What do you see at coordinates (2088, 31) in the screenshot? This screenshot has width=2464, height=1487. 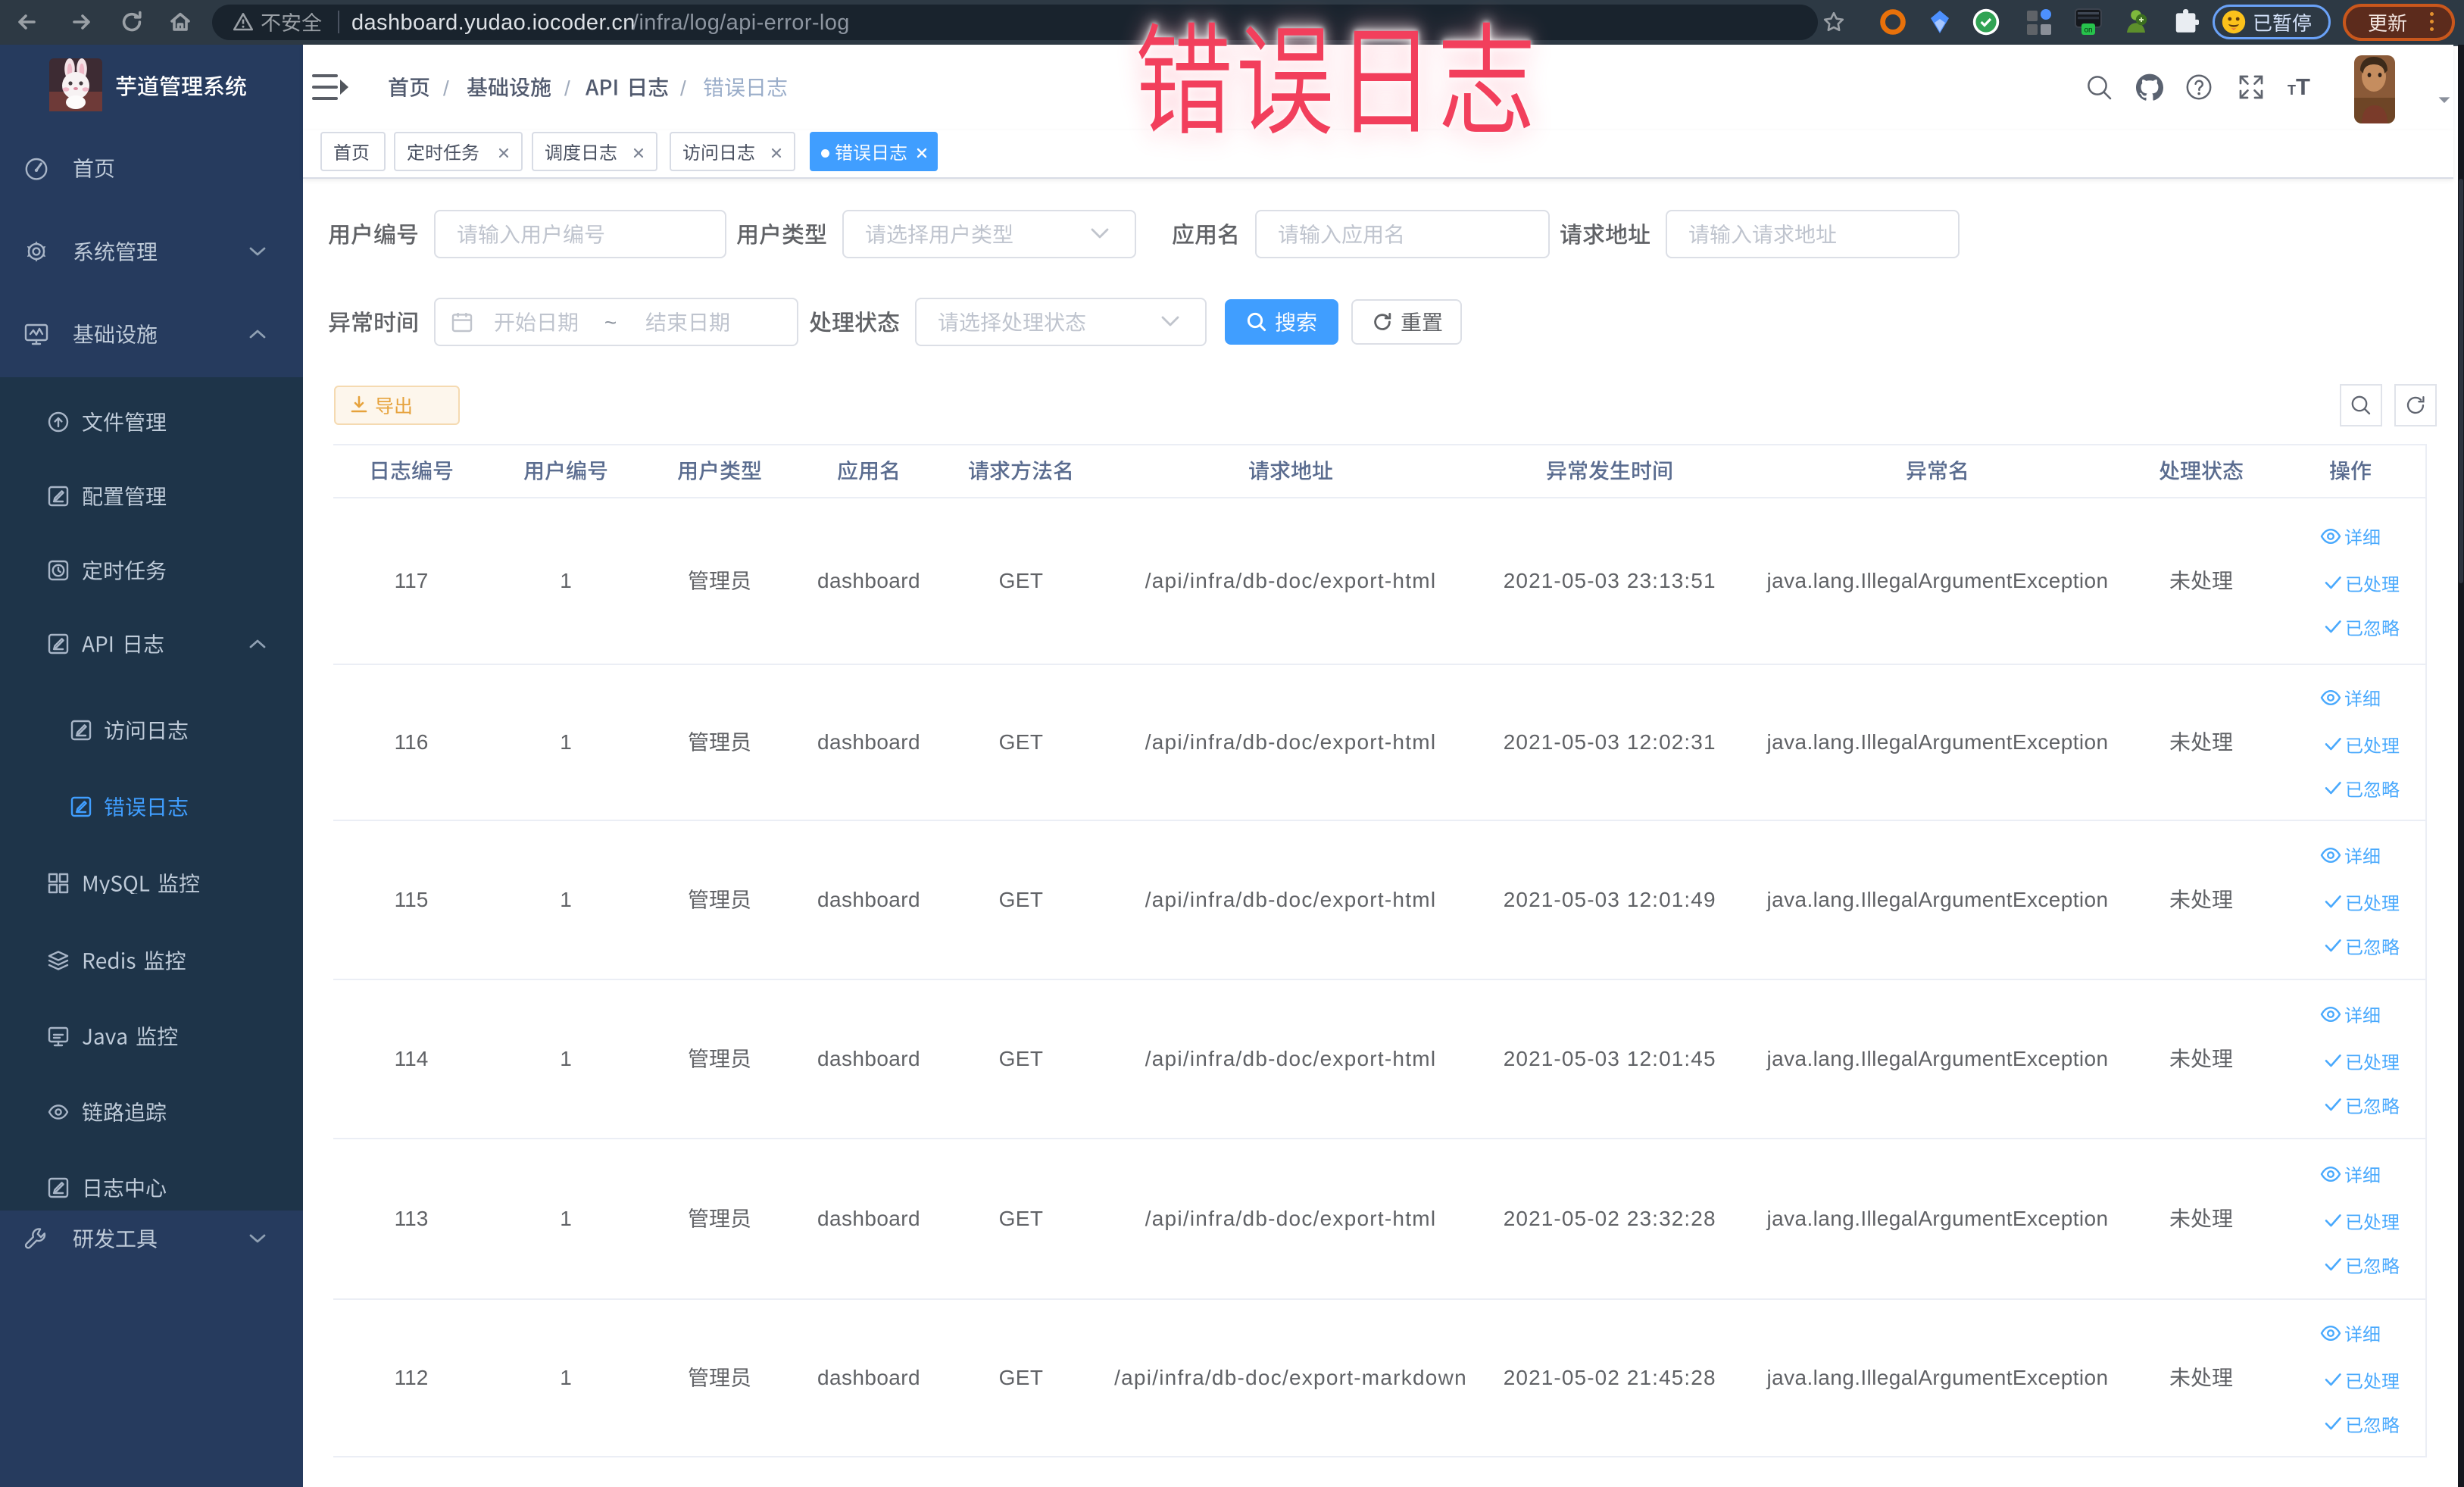 I see `svg-text: on` at bounding box center [2088, 31].